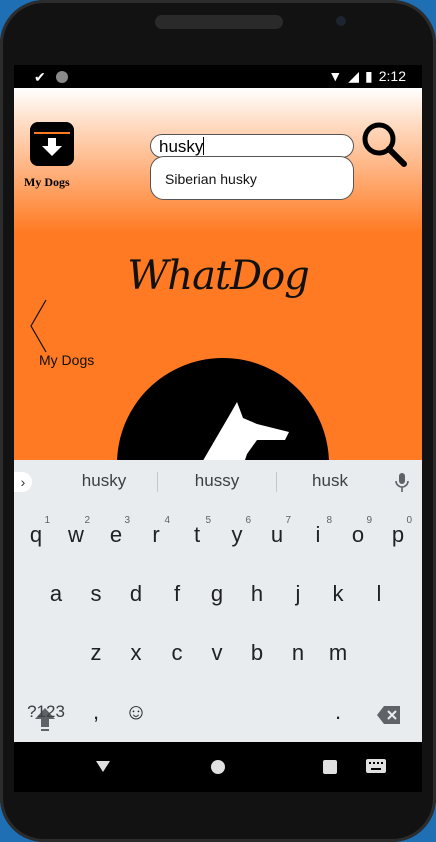 Image resolution: width=436 pixels, height=842 pixels. I want to click on key-char: q, so click(36, 534).